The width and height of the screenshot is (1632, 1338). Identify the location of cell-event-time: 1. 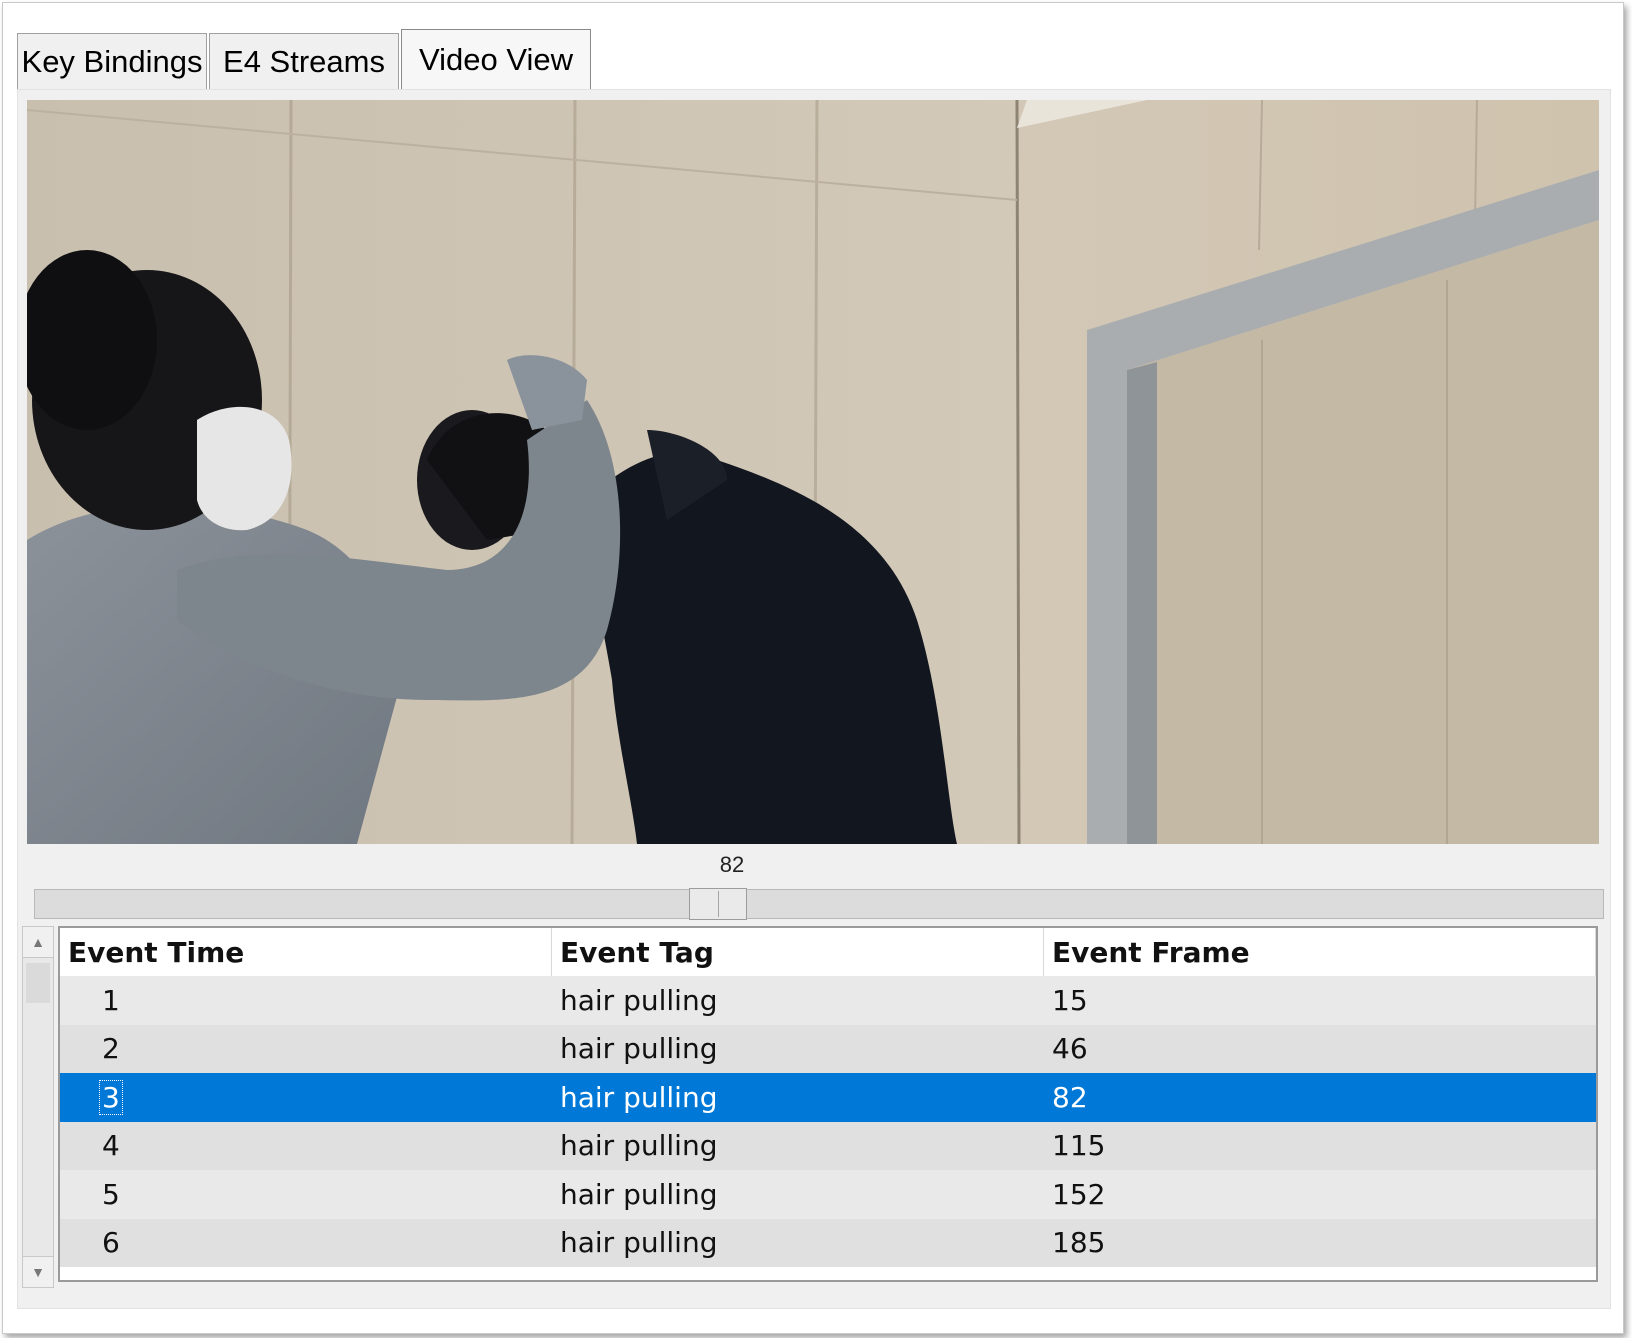
(111, 1000).